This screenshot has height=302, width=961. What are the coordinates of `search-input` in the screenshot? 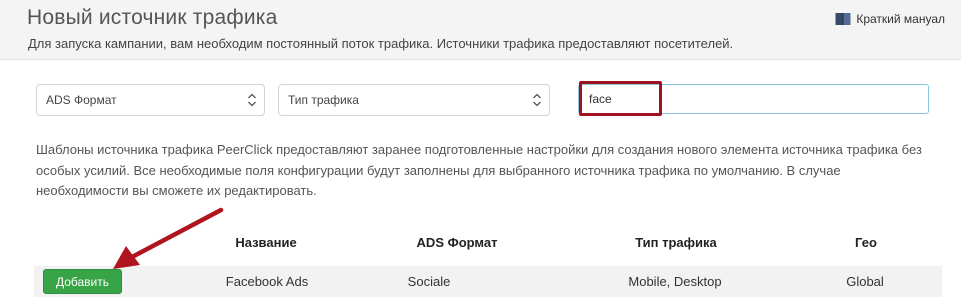 It's located at (753, 99).